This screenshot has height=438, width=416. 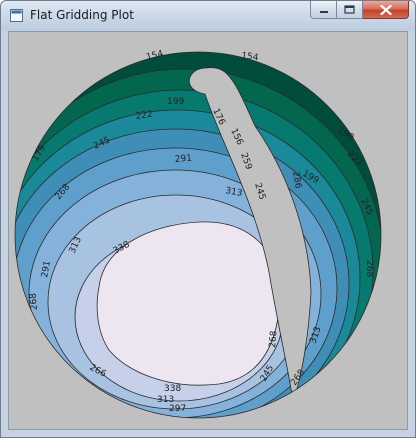 What do you see at coordinates (175, 102) in the screenshot?
I see `contour-label-199: 199` at bounding box center [175, 102].